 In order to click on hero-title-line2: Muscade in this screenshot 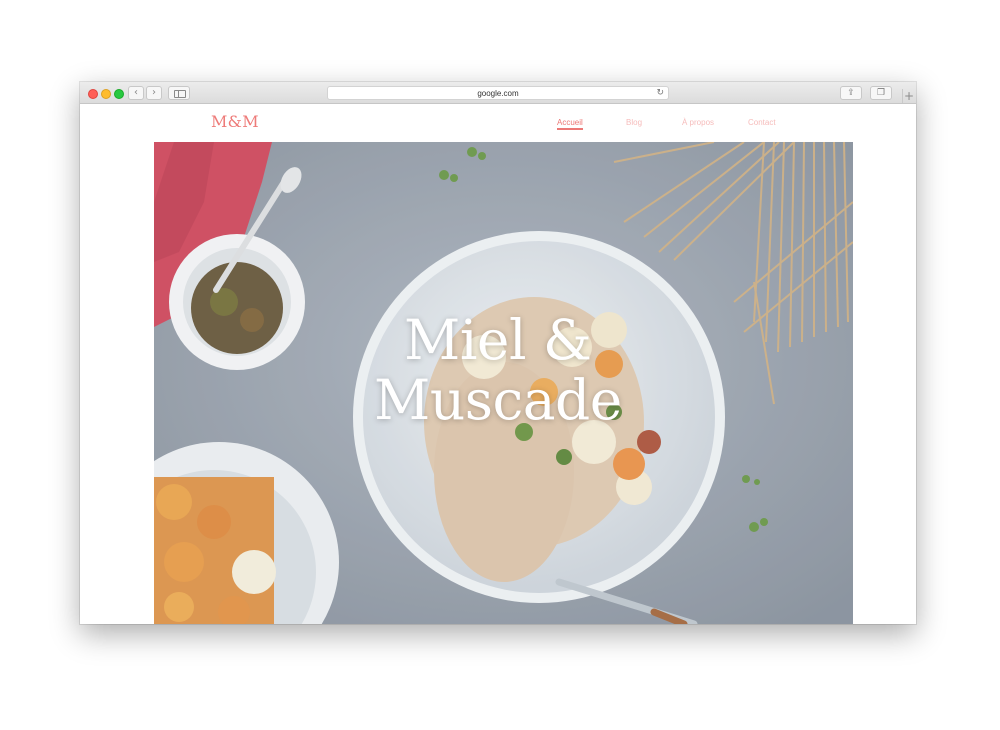, I will do `click(498, 400)`.